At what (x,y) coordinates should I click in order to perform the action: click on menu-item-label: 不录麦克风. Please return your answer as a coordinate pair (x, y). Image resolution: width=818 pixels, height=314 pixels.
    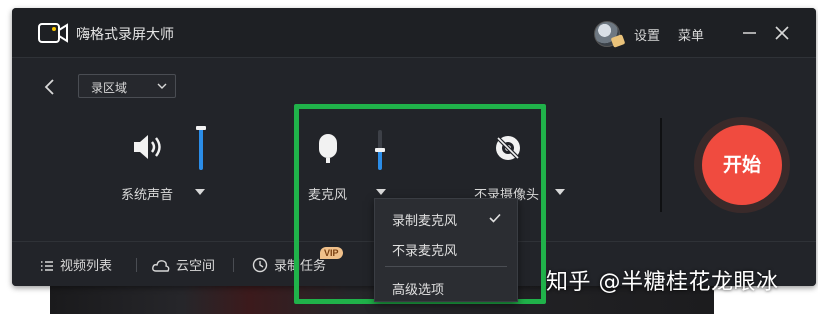
    Looking at the image, I should click on (425, 251).